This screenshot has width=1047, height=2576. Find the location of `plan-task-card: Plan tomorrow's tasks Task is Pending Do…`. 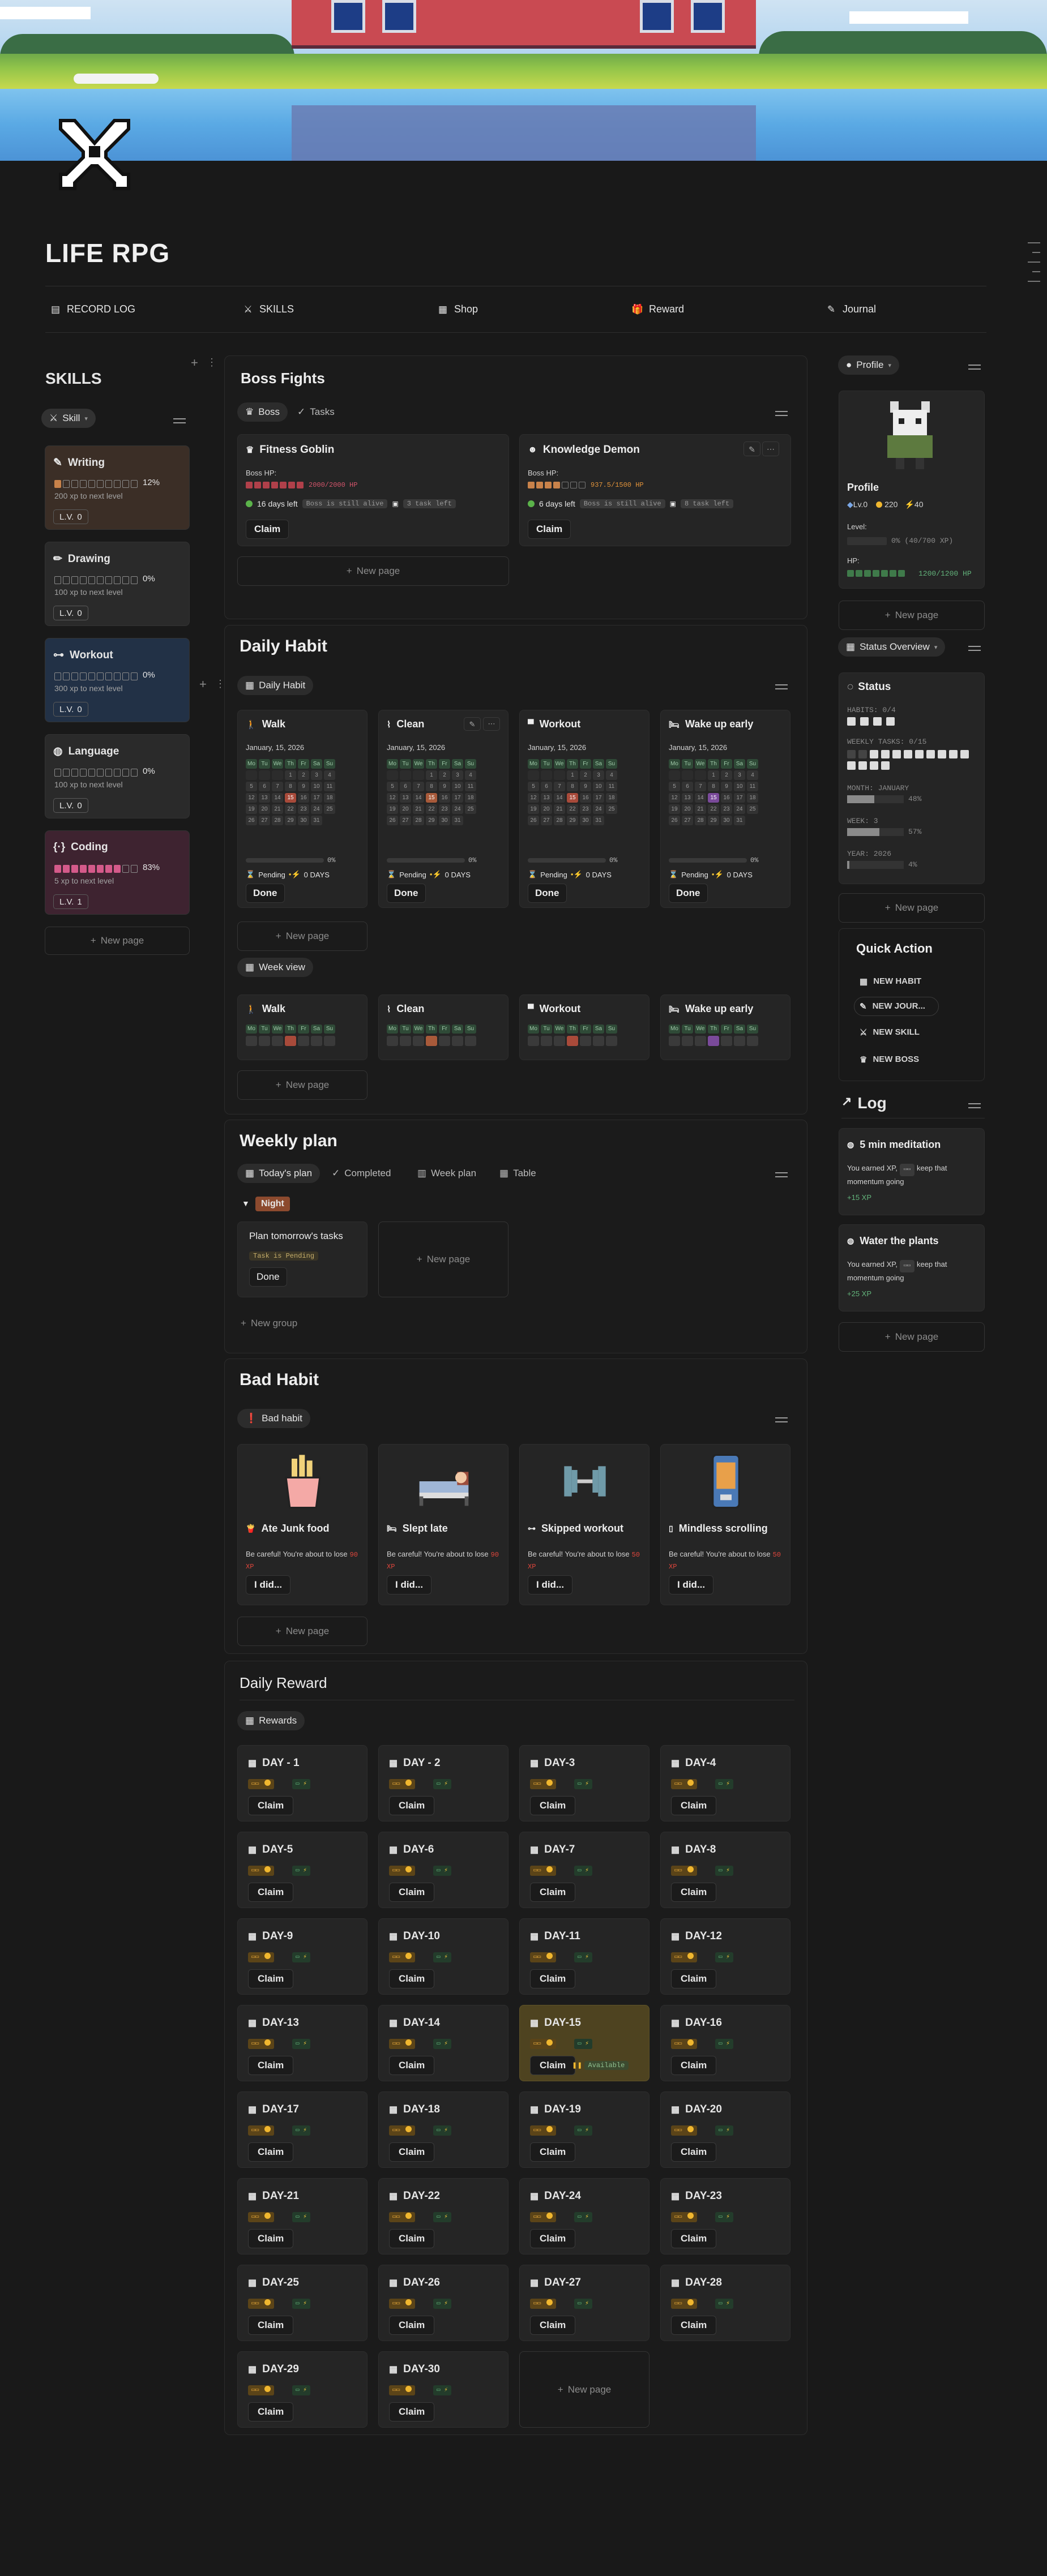

plan-task-card: Plan tomorrow's tasks Task is Pending Do… is located at coordinates (302, 1259).